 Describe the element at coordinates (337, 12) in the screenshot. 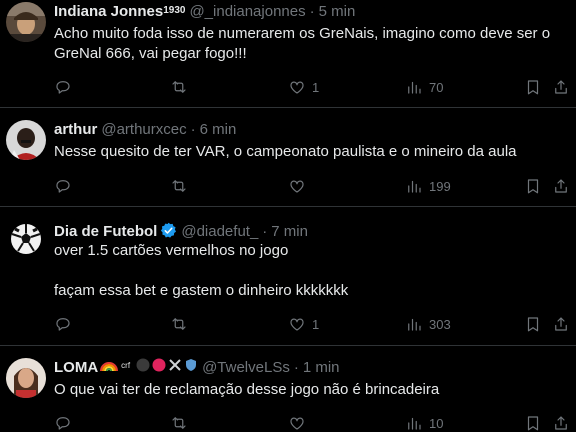

I see `tweet-time: 5 min` at that location.